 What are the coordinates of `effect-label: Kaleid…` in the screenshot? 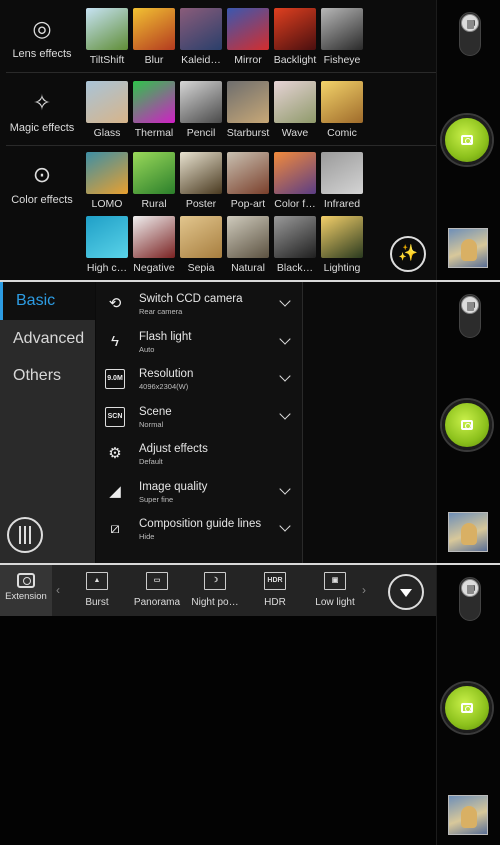 It's located at (201, 60).